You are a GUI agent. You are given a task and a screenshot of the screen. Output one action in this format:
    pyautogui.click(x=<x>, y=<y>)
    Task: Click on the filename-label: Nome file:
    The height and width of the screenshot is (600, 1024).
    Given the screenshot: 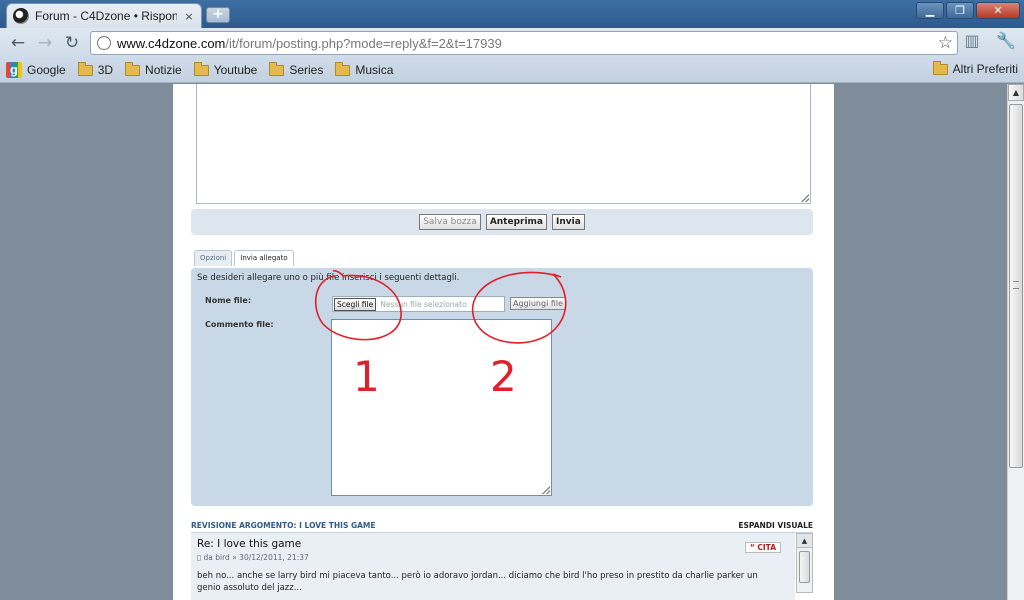 What is the action you would take?
    pyautogui.click(x=228, y=300)
    